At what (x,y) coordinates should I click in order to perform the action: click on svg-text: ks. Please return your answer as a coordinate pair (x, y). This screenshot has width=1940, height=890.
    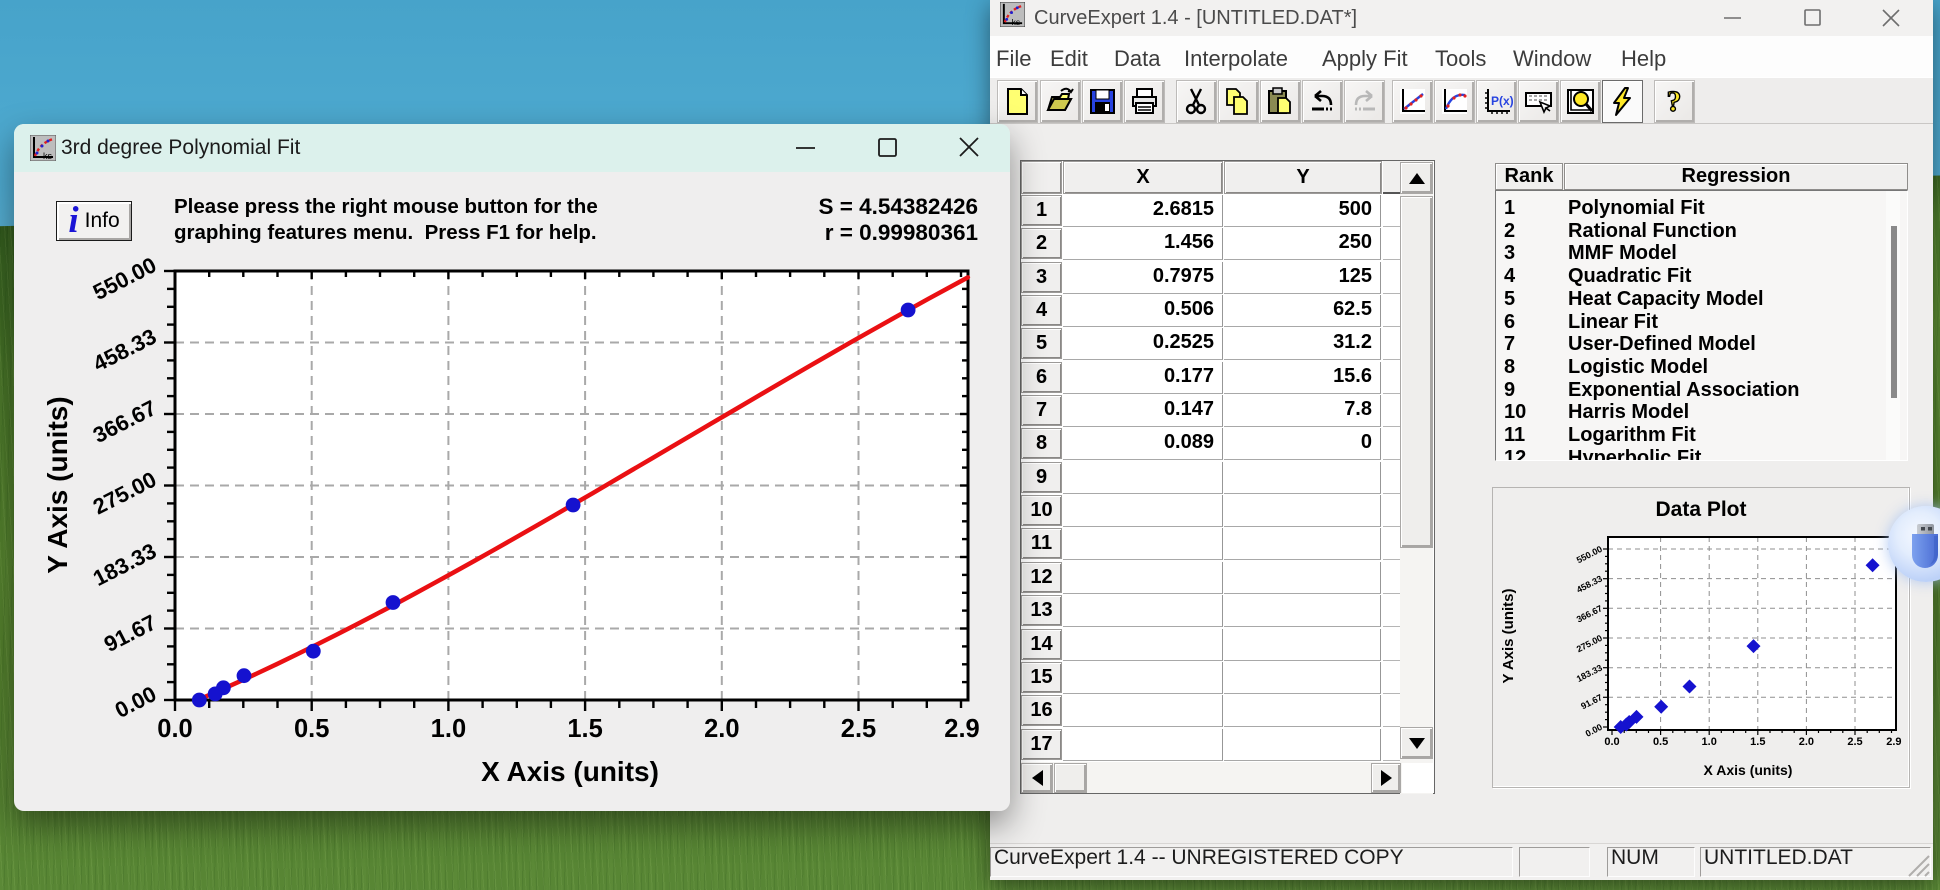
    Looking at the image, I should click on (1016, 22).